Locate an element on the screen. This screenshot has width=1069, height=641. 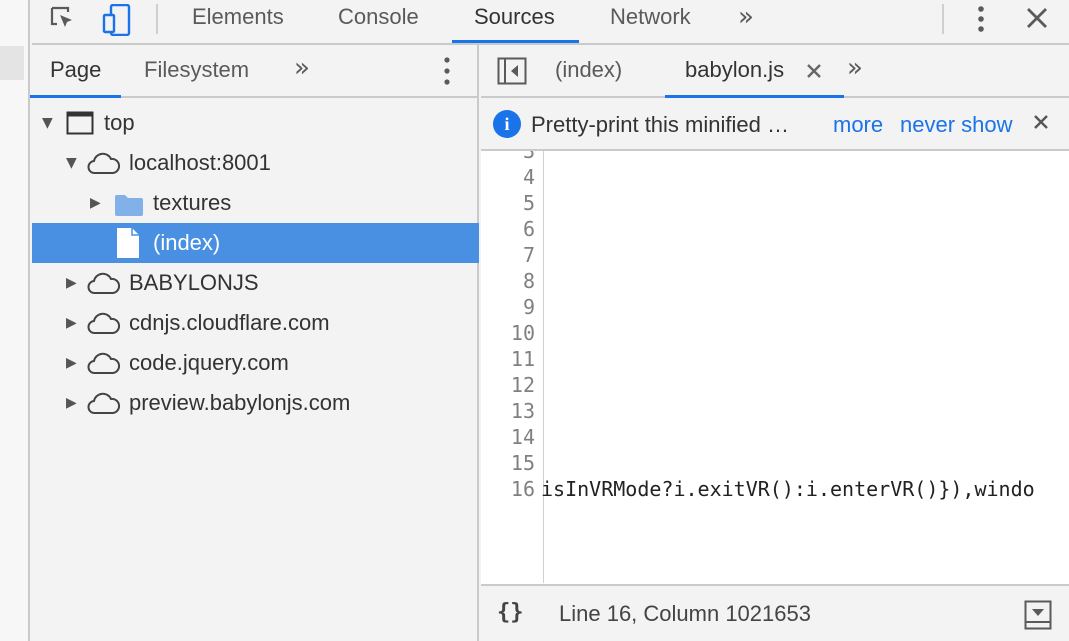
tab-page: Page is located at coordinates (76, 77).